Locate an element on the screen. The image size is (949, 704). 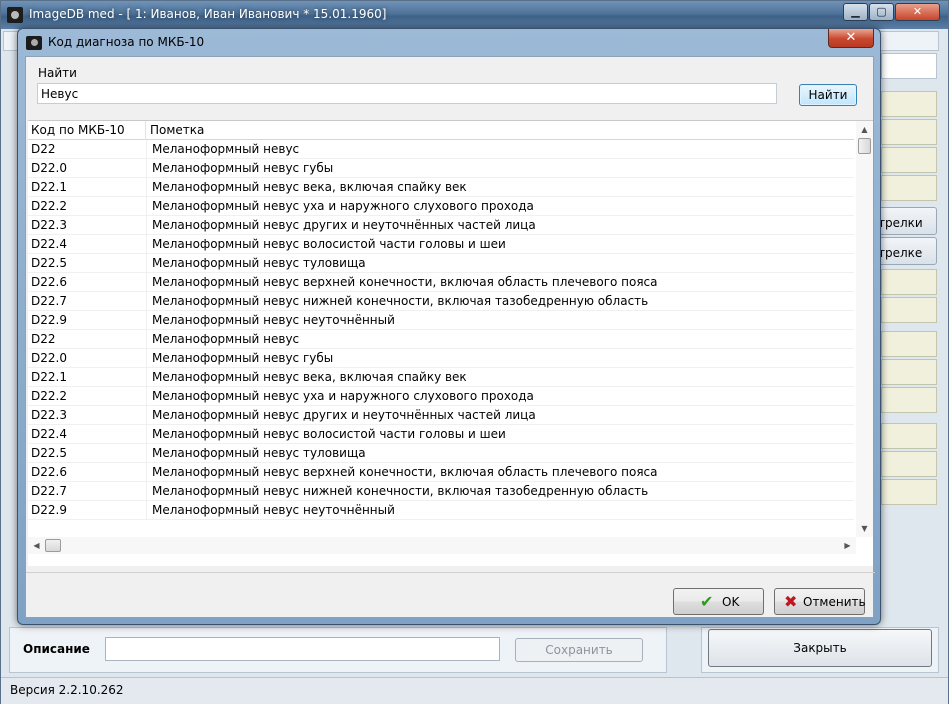
scroll-up-arrow-icon: ▲ is located at coordinates (864, 129).